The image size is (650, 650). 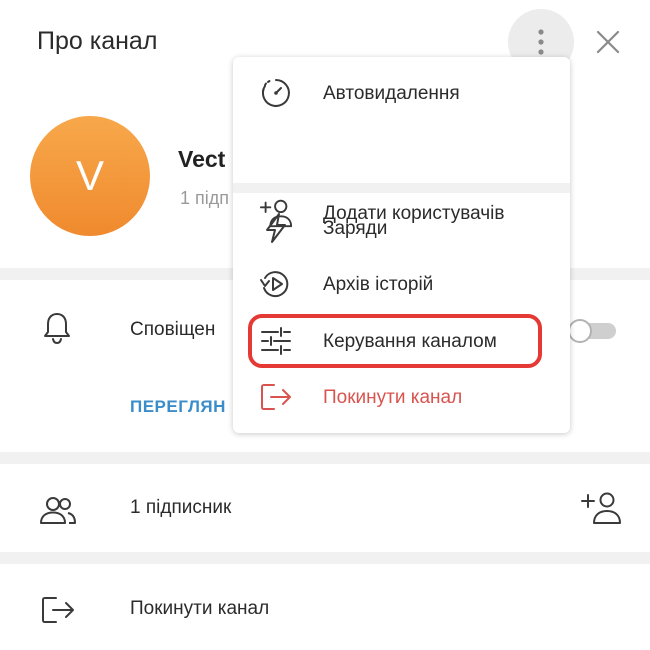 What do you see at coordinates (276, 228) in the screenshot?
I see `lightning-icon` at bounding box center [276, 228].